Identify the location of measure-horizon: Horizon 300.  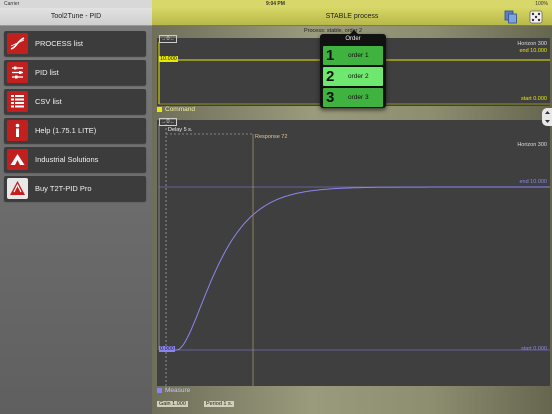
(532, 145).